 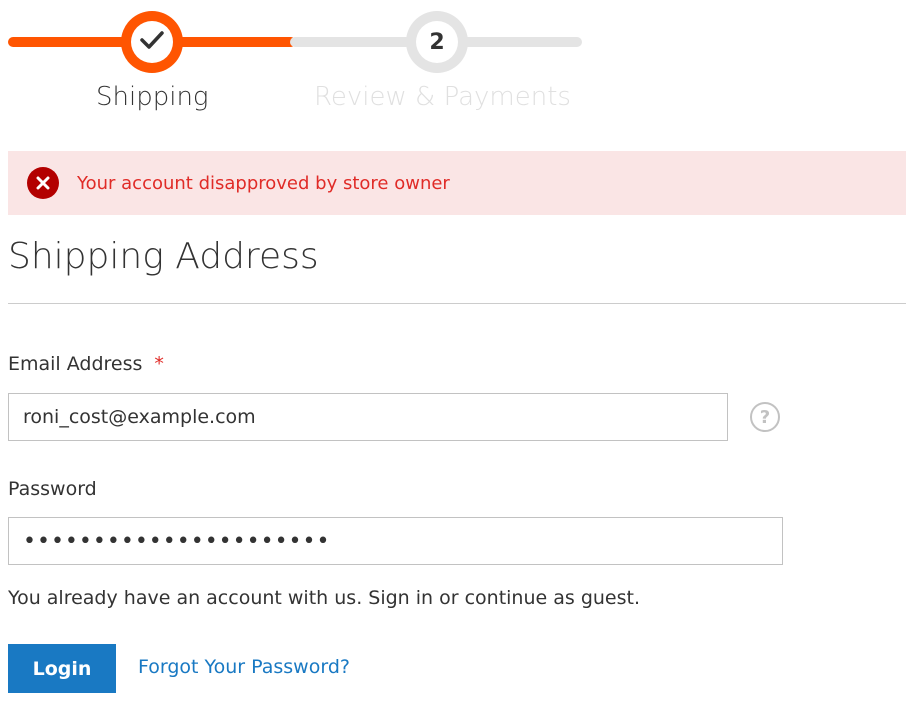 What do you see at coordinates (442, 97) in the screenshot?
I see `step-review-payments-label: Review & Payments` at bounding box center [442, 97].